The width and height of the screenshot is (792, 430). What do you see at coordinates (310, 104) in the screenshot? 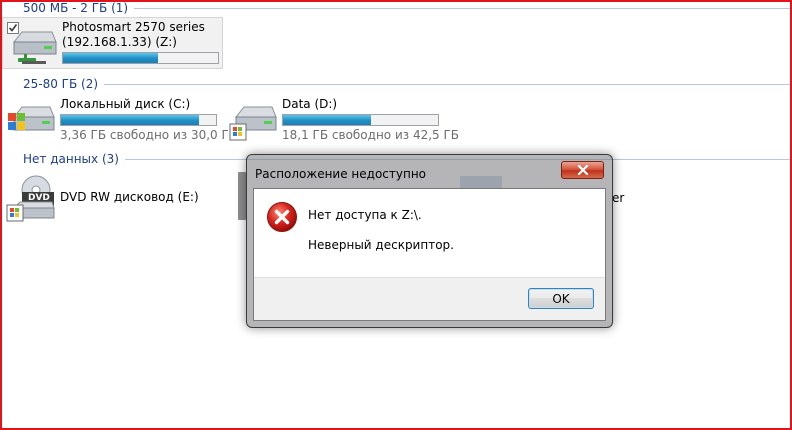
I see `drive-name: Data (D:)` at bounding box center [310, 104].